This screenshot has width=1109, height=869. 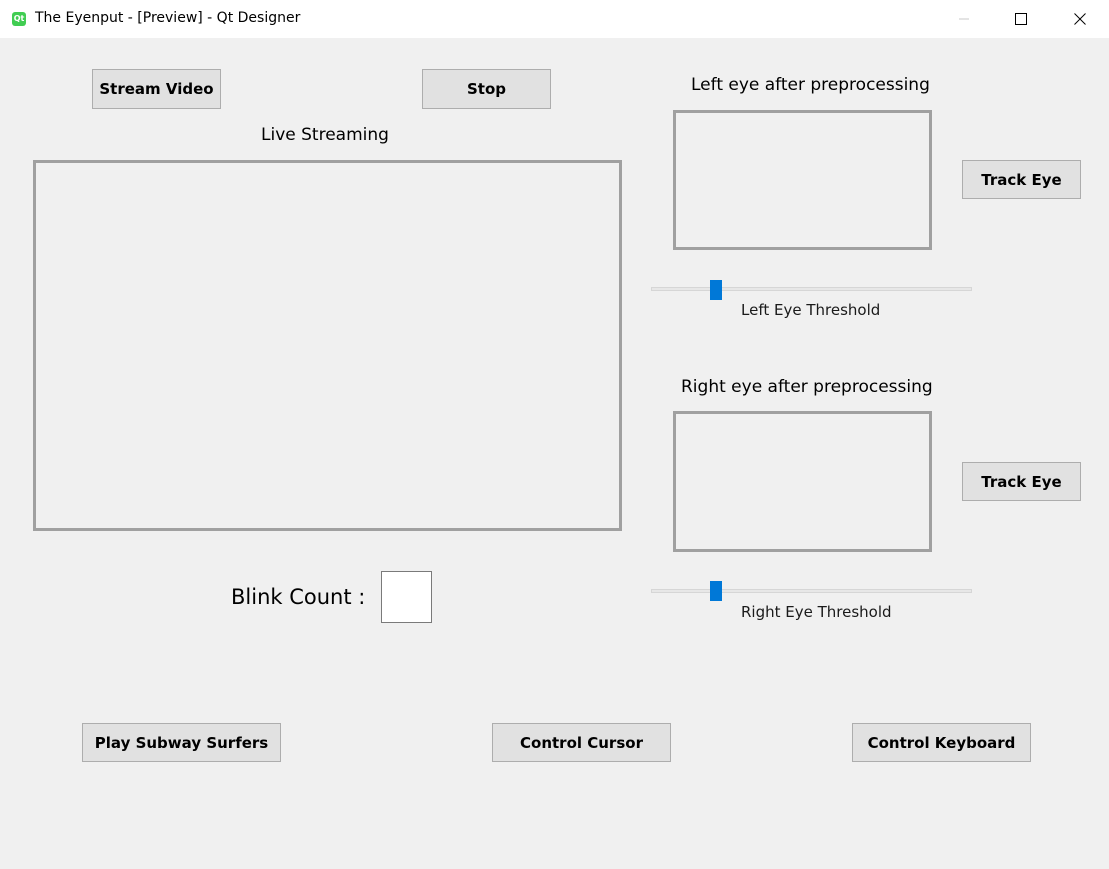 I want to click on minimize-button, so click(x=964, y=19).